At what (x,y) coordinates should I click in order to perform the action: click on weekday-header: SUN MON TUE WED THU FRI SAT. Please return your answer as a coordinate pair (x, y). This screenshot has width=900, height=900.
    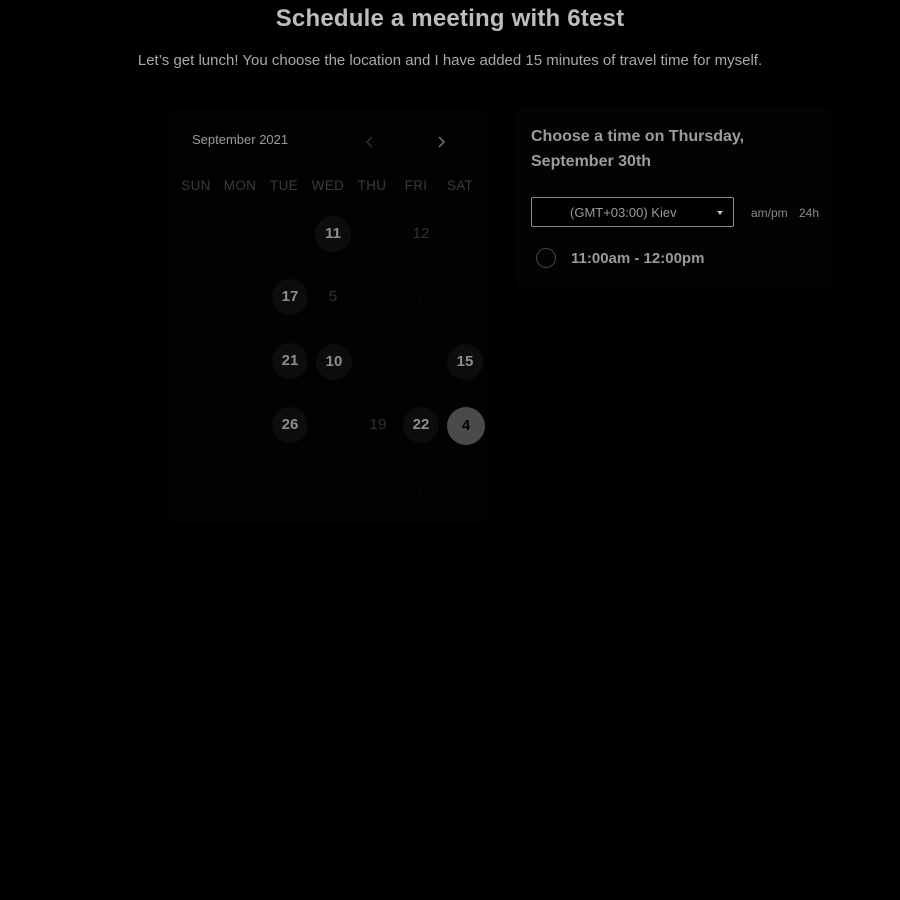
    Looking at the image, I should click on (330, 185).